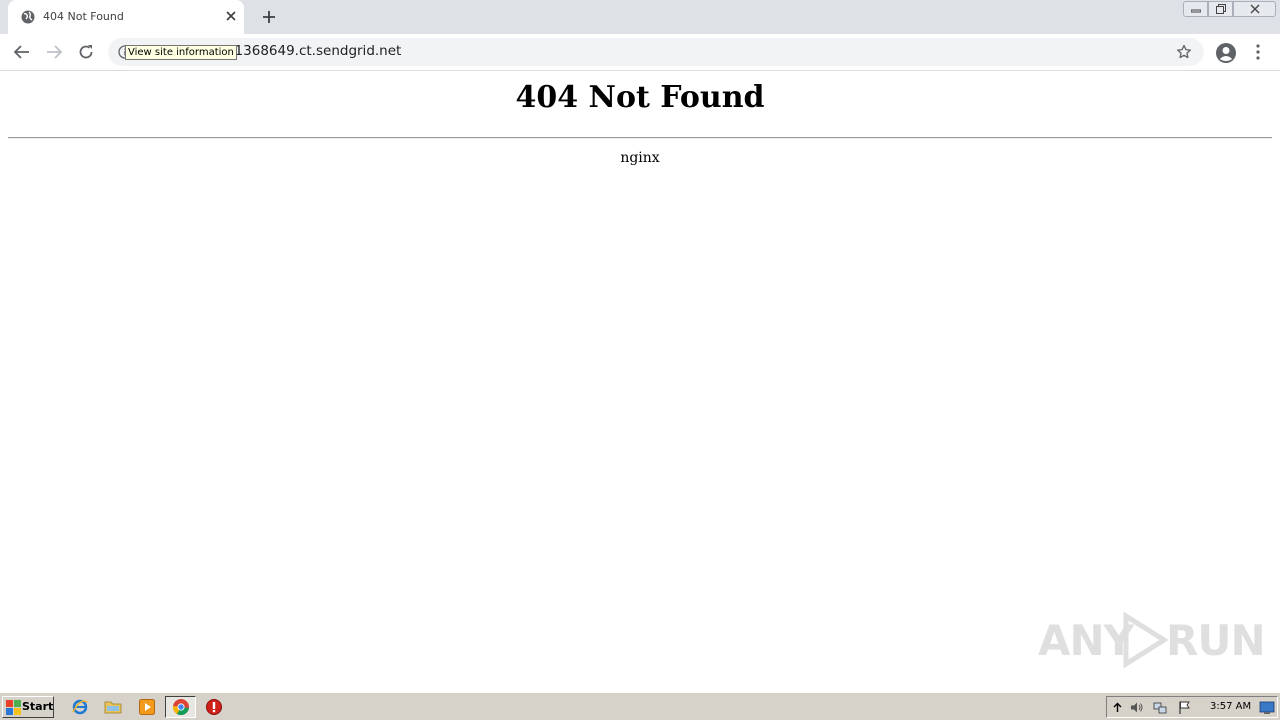 The image size is (1280, 720). I want to click on back-arrow-icon, so click(22, 52).